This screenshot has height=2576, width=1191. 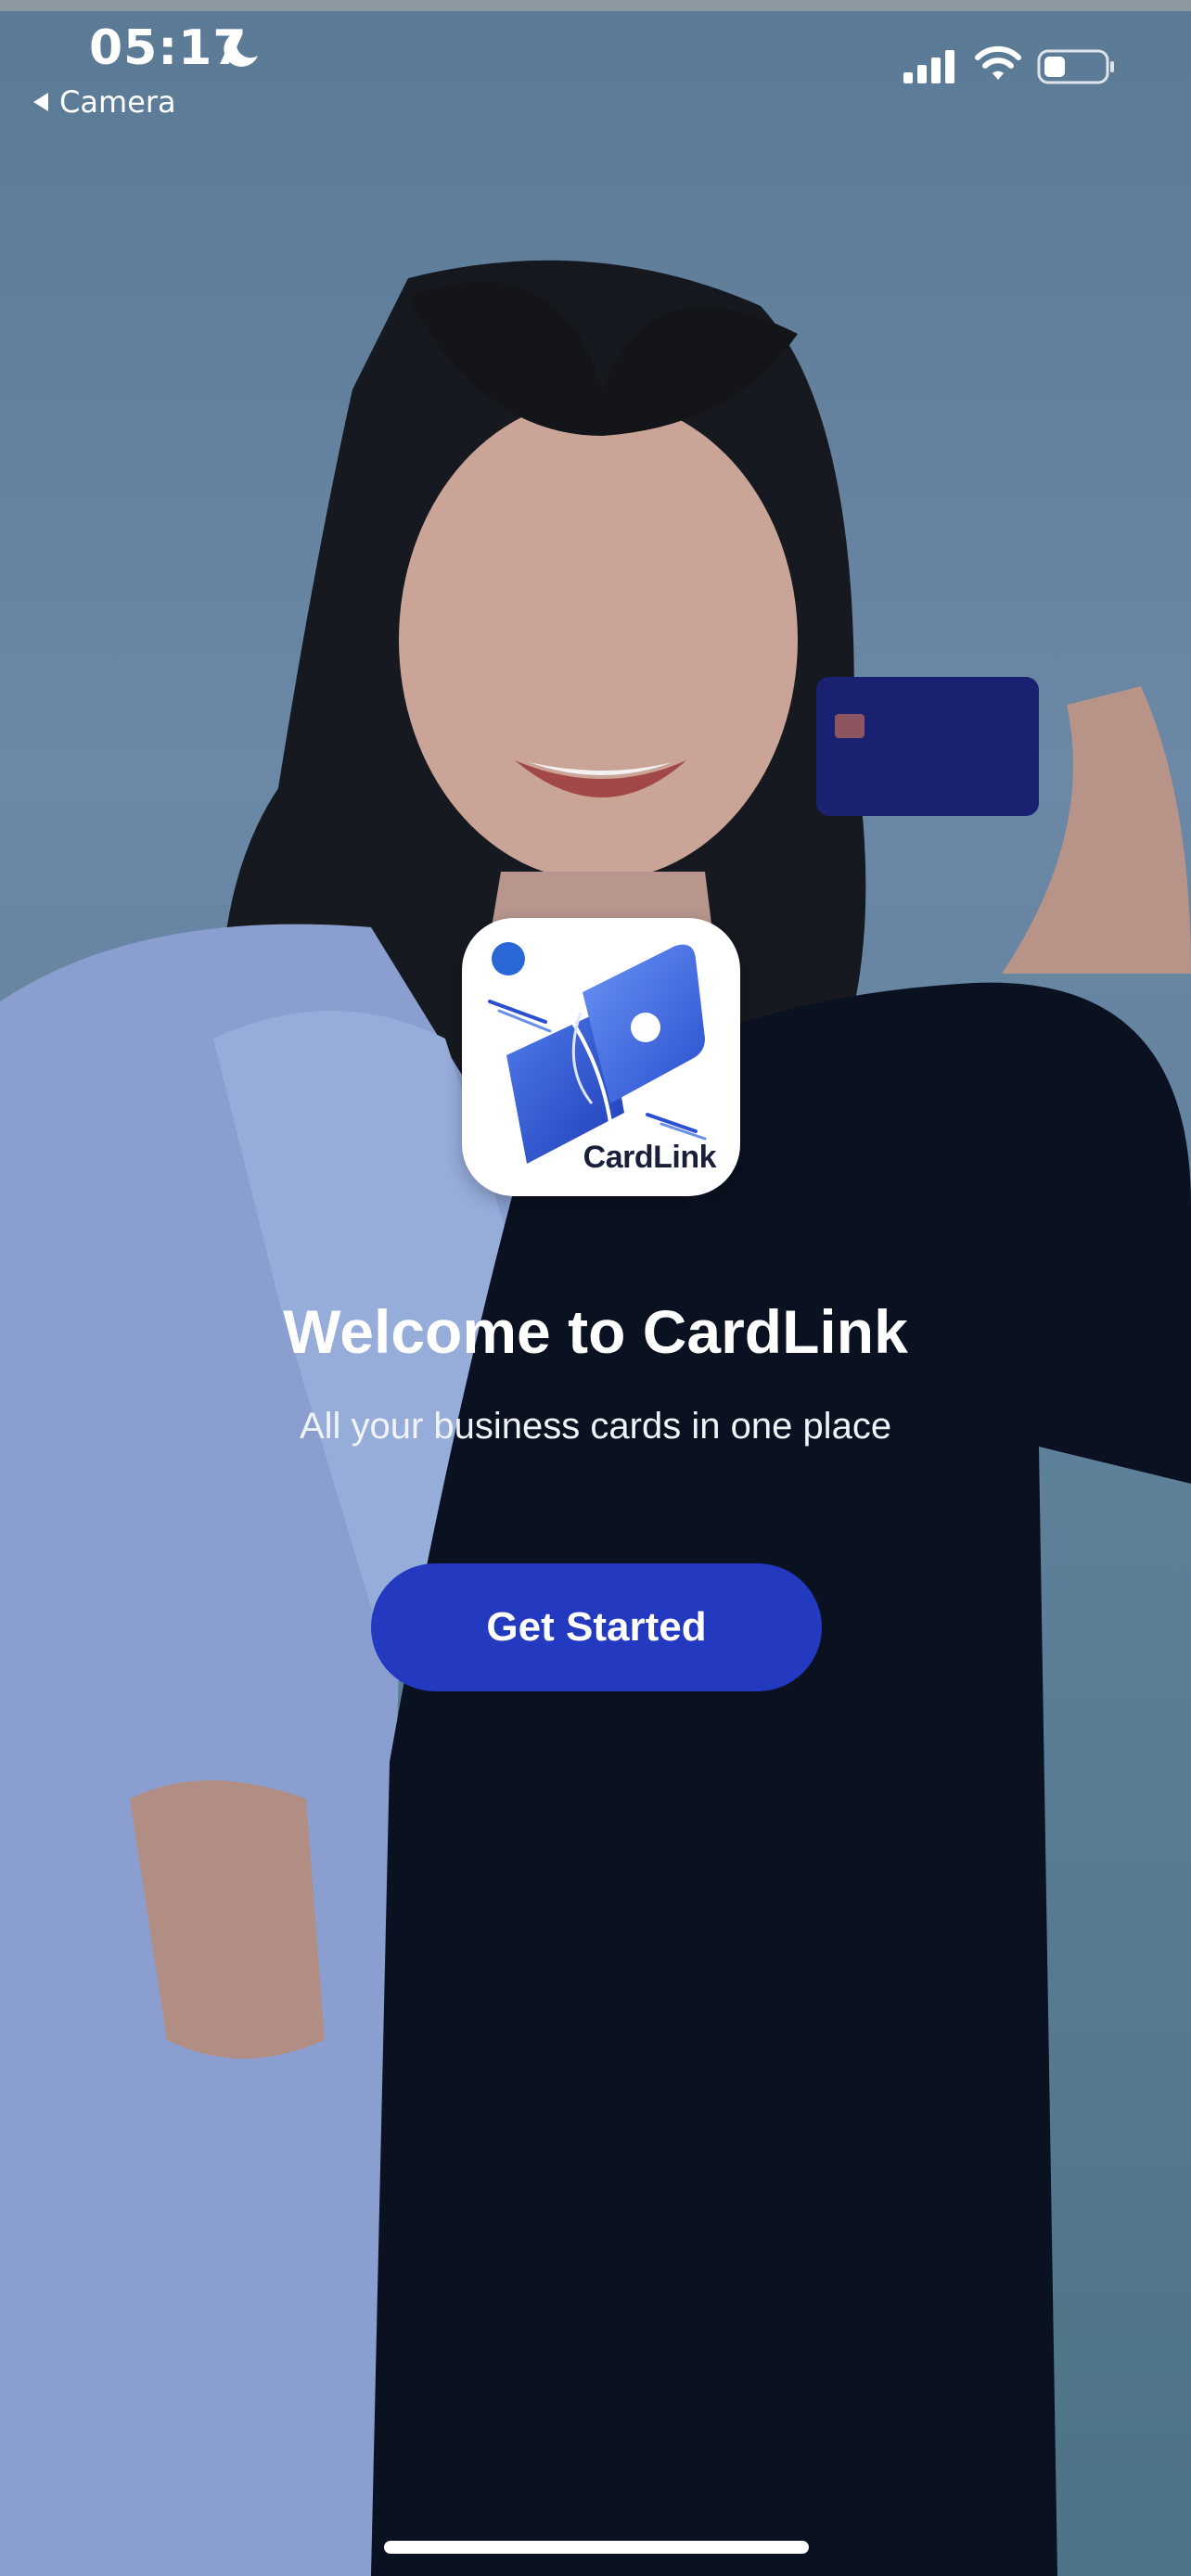 I want to click on moon-icon, so click(x=241, y=49).